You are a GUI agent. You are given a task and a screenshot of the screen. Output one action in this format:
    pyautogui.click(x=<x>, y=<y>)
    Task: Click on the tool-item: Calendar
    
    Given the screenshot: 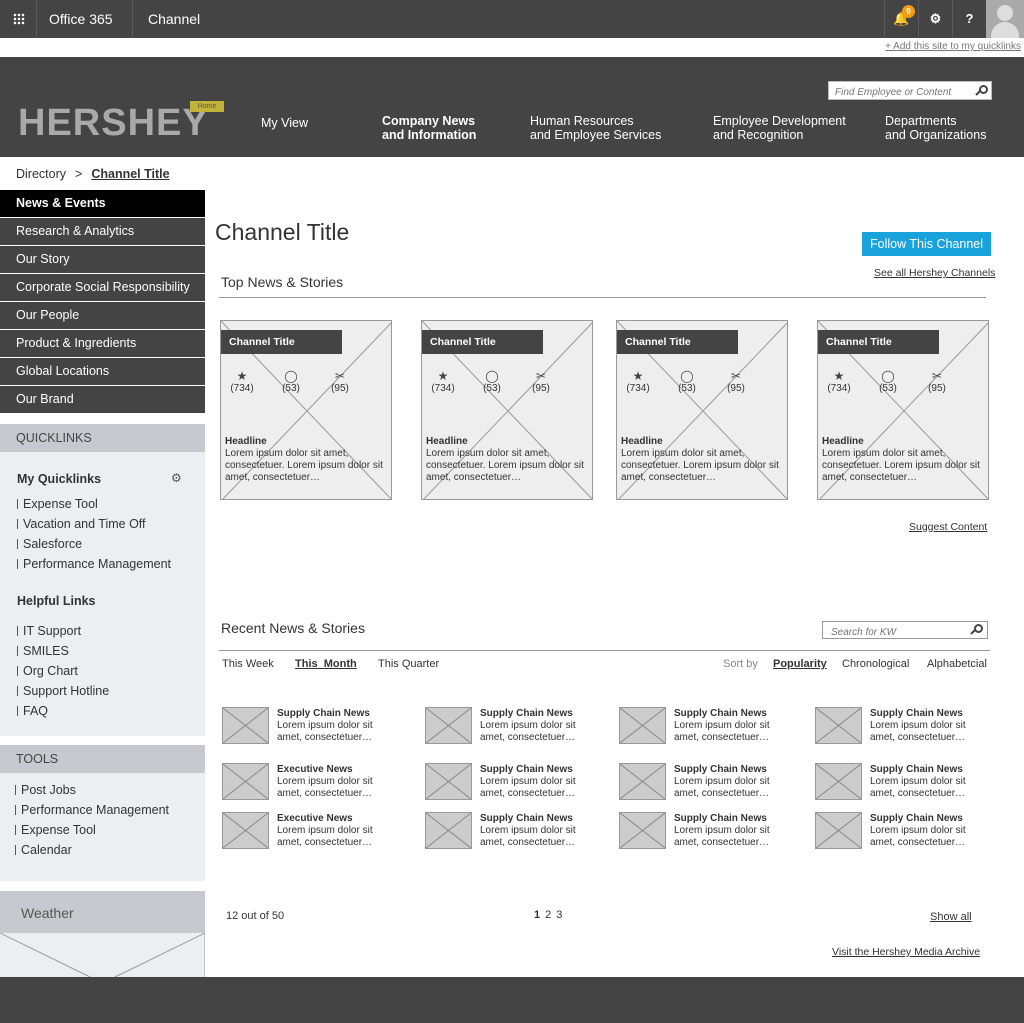 What is the action you would take?
    pyautogui.click(x=43, y=850)
    